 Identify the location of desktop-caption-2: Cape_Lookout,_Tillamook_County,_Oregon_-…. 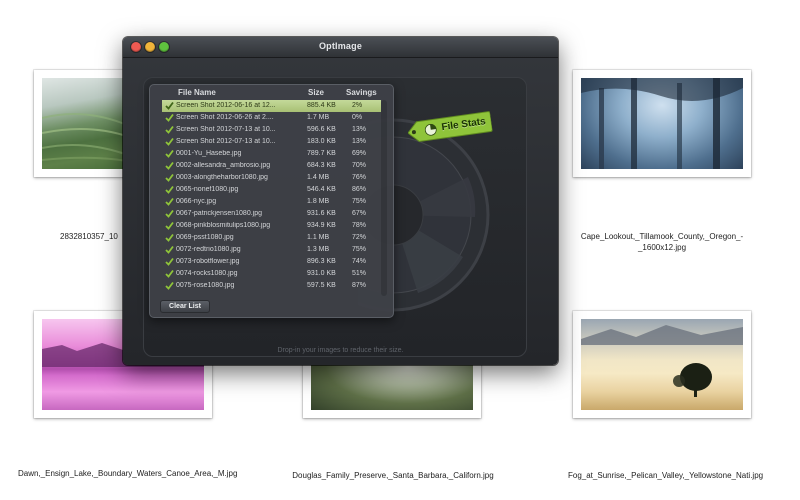
(662, 242).